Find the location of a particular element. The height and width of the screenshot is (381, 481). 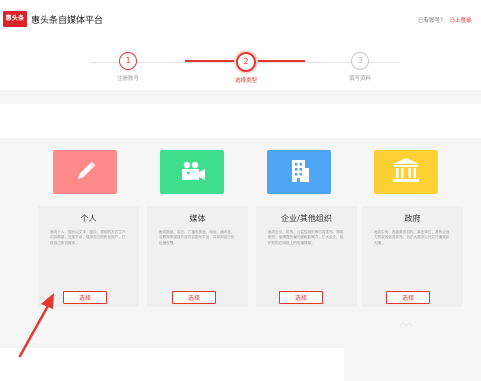

step-label: 选择类型 is located at coordinates (245, 81).